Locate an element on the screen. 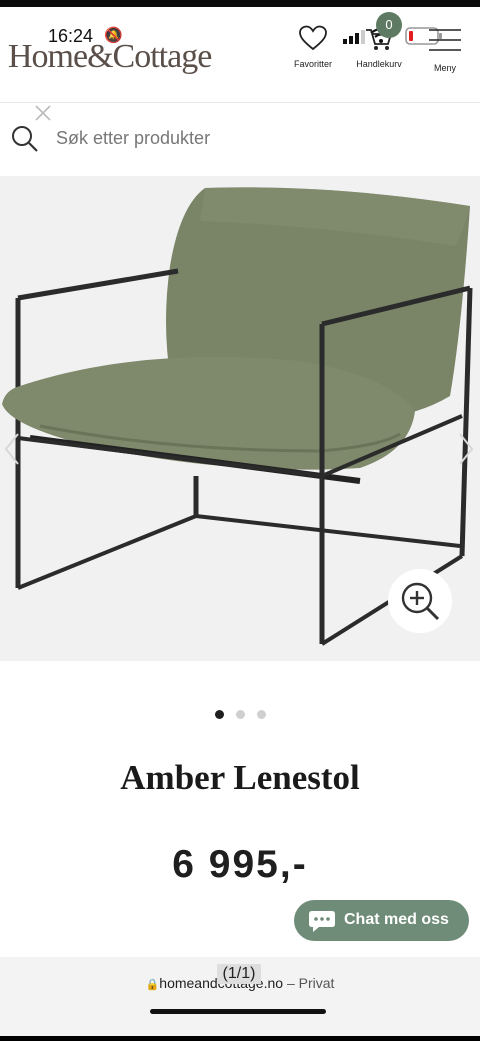  zoom-button is located at coordinates (420, 601).